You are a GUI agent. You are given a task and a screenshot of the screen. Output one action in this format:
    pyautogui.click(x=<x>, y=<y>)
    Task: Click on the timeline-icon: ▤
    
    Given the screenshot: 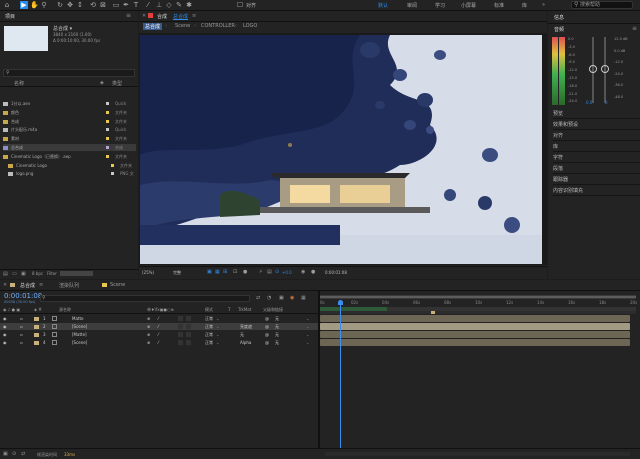 What is the action you would take?
    pyautogui.click(x=269, y=272)
    